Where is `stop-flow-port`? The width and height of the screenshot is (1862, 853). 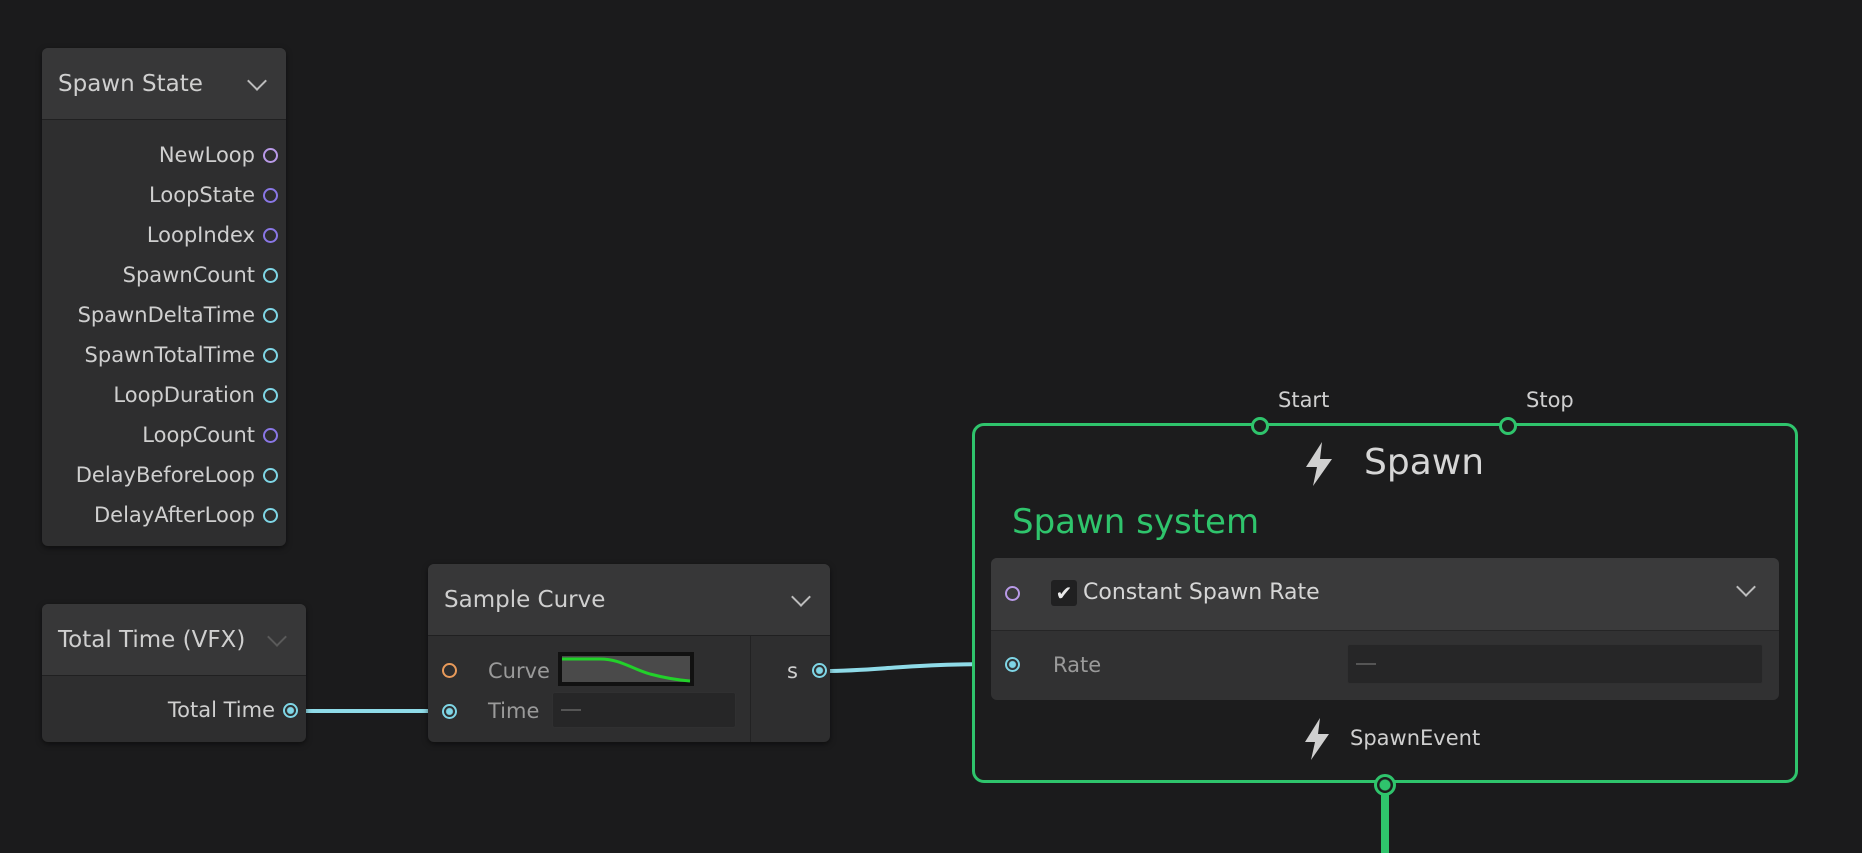 stop-flow-port is located at coordinates (1508, 426).